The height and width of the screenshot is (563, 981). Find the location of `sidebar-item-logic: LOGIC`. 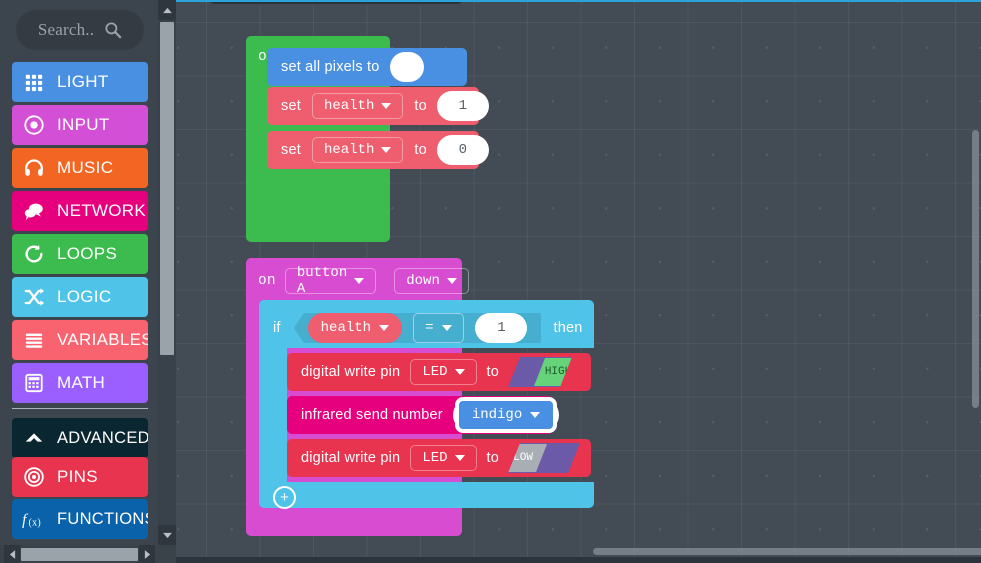

sidebar-item-logic: LOGIC is located at coordinates (80, 297).